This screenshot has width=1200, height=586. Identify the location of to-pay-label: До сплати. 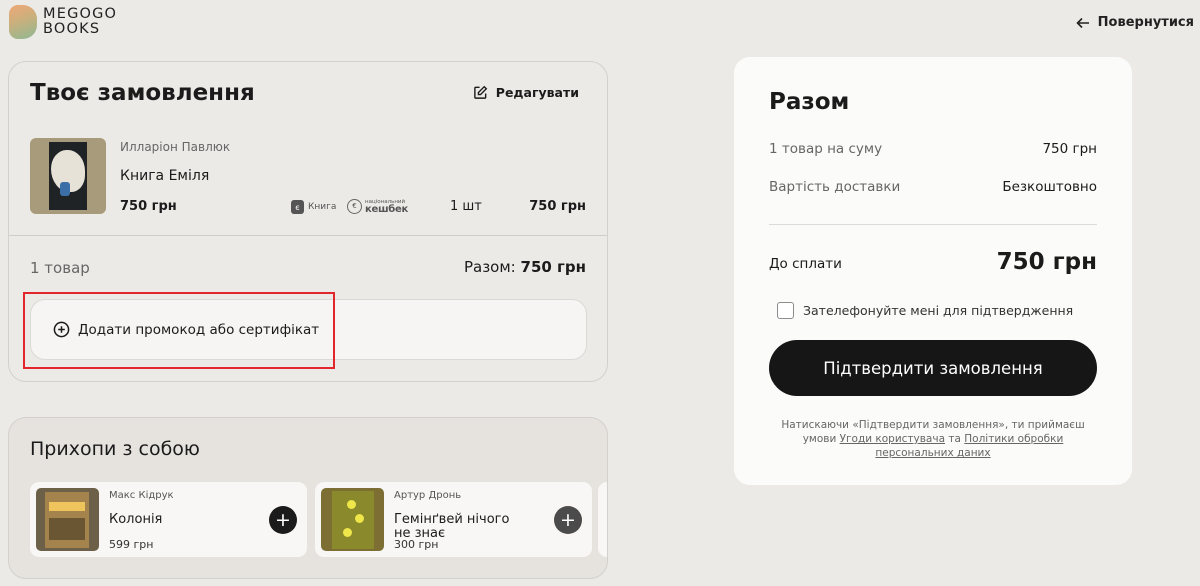
(805, 264).